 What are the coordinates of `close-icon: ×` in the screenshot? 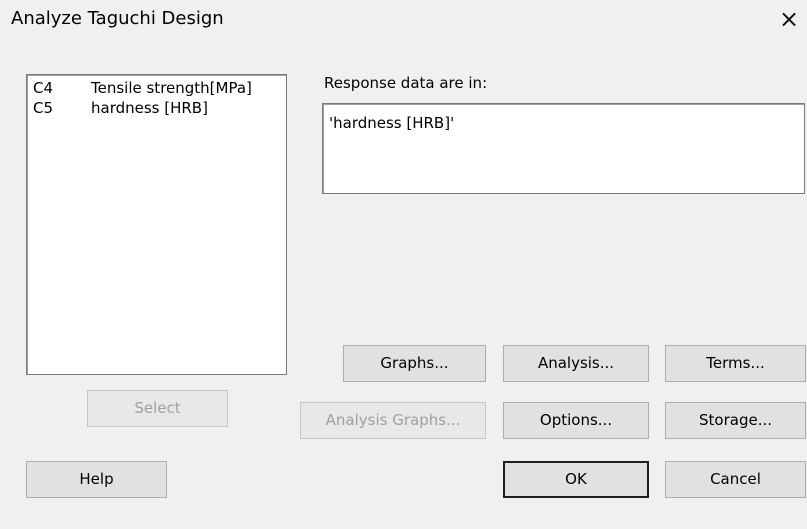 It's located at (789, 19).